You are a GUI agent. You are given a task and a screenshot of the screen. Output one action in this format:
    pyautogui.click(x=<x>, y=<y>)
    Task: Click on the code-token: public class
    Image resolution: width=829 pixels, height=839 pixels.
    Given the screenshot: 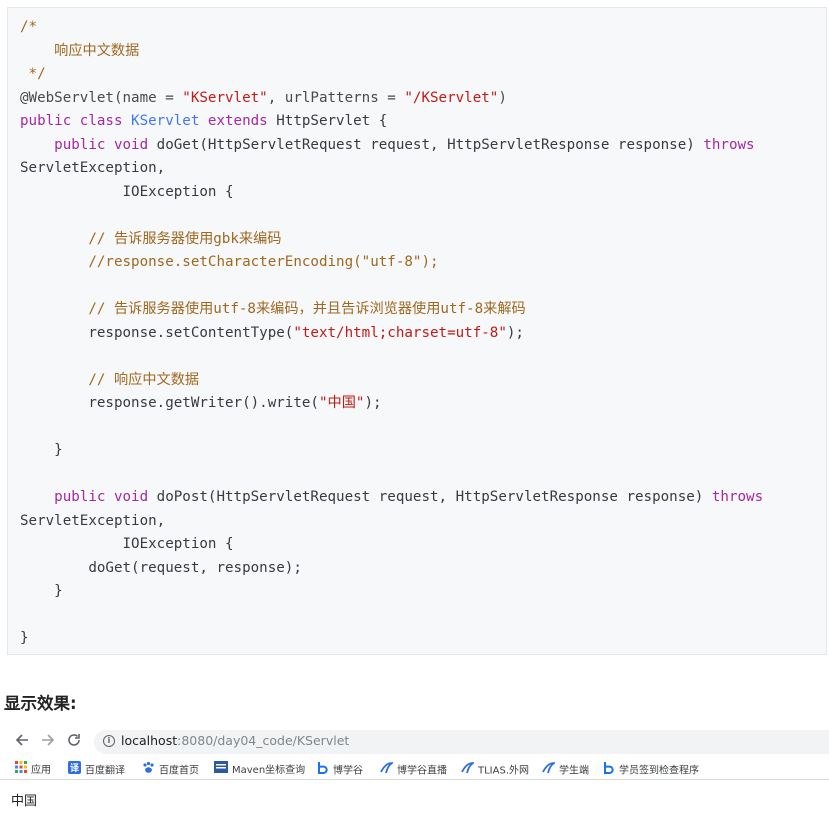 What is the action you would take?
    pyautogui.click(x=76, y=121)
    